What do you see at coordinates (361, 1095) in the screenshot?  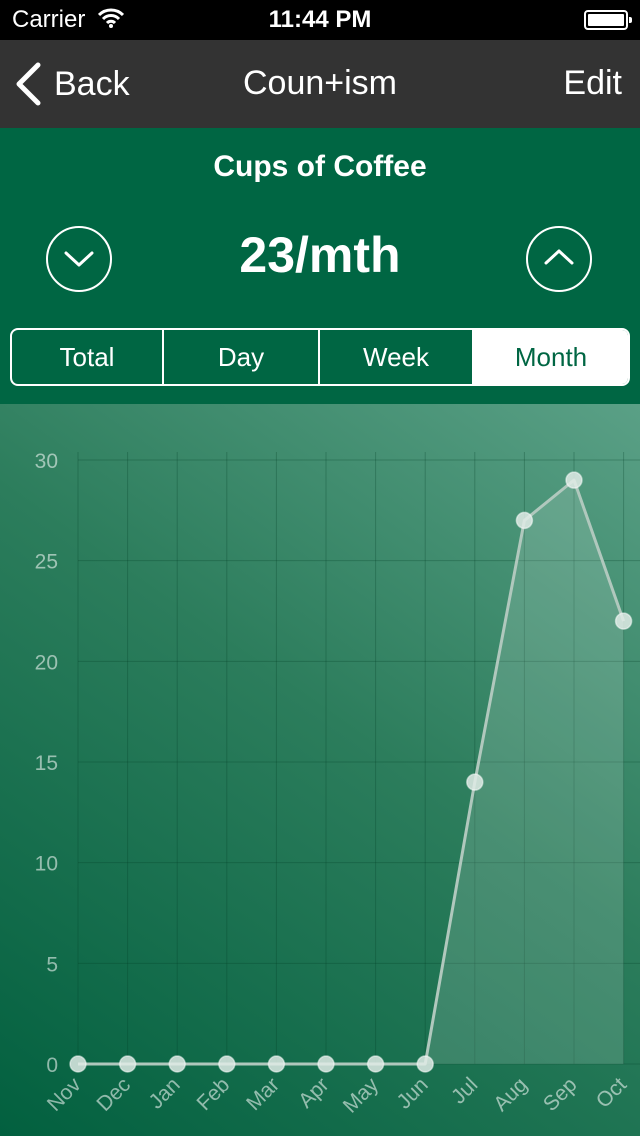 I see `x-tick-label: May` at bounding box center [361, 1095].